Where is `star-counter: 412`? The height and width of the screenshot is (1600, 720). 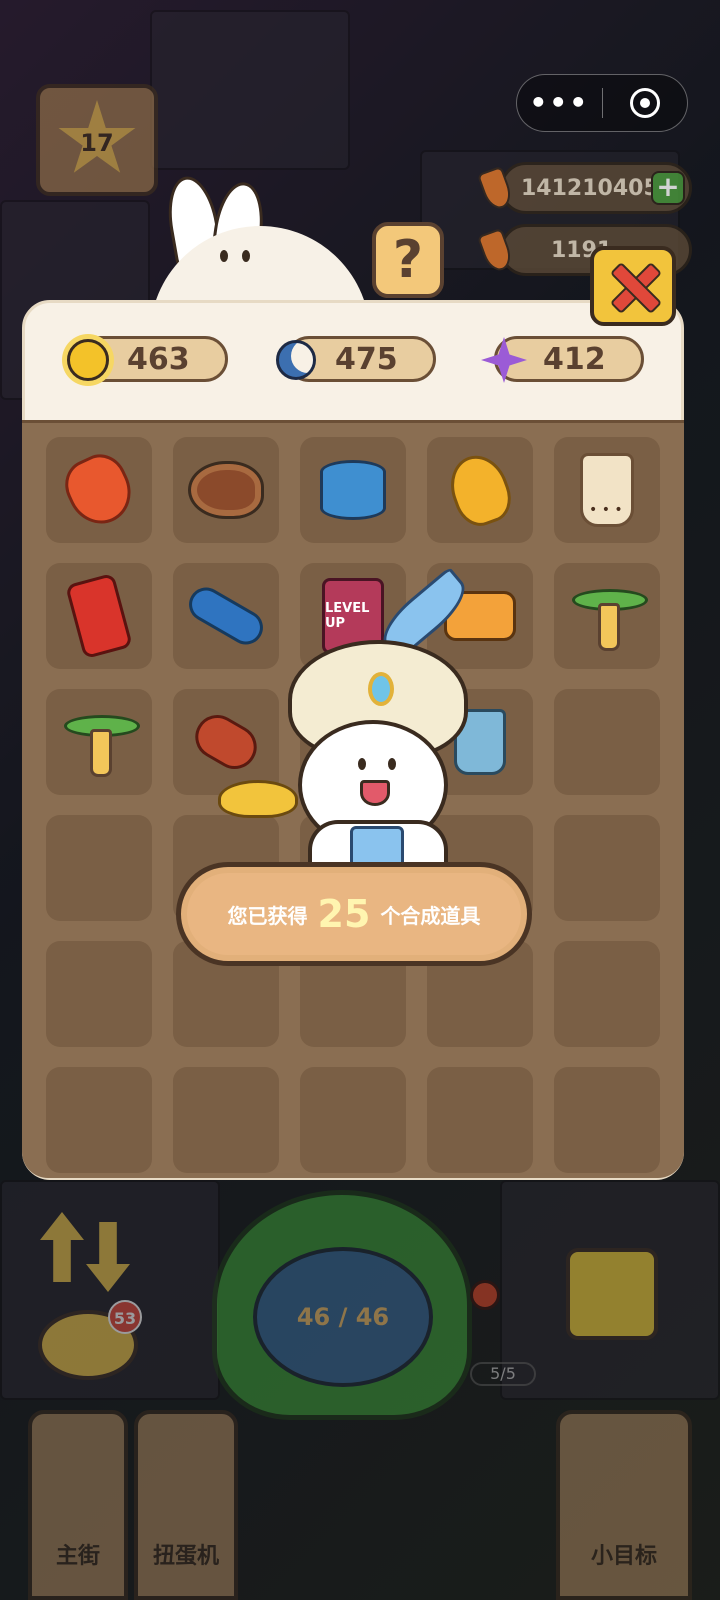
star-counter: 412 is located at coordinates (562, 359).